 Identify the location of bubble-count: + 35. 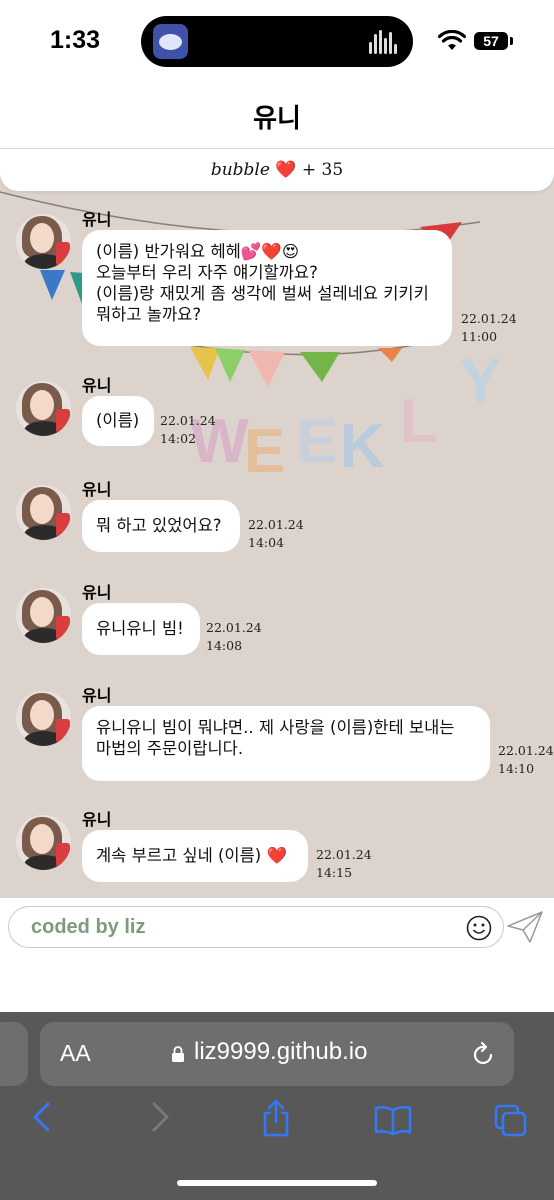
(322, 170).